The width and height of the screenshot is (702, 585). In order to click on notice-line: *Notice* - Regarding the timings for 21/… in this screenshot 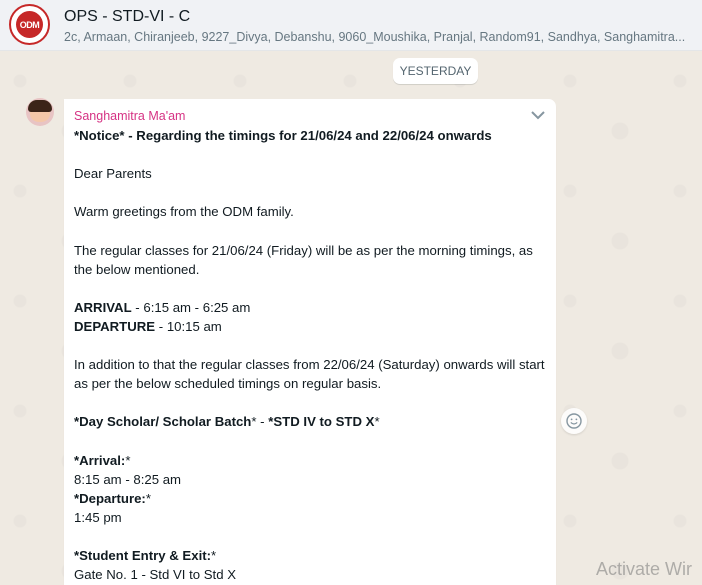, I will do `click(283, 135)`.